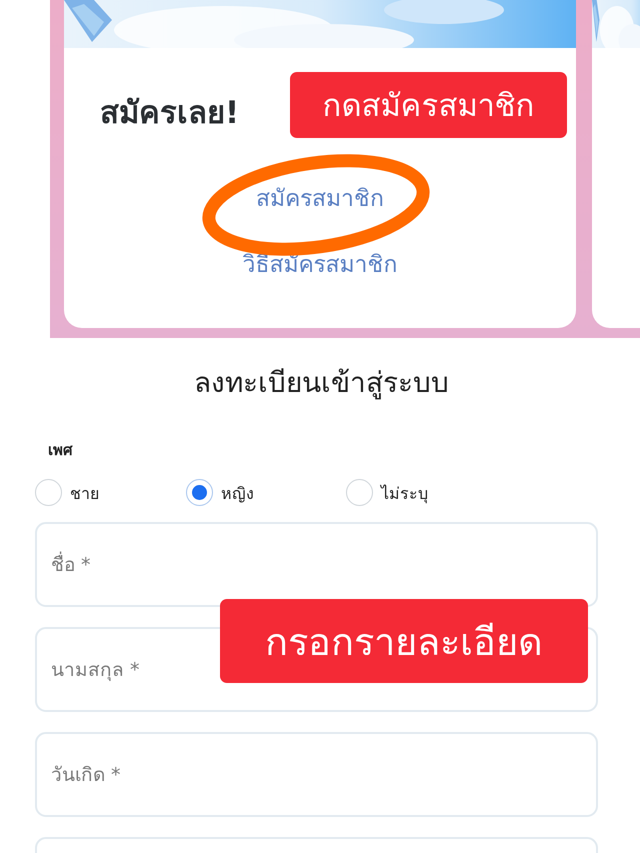 The height and width of the screenshot is (853, 640). Describe the element at coordinates (428, 105) in the screenshot. I see `annotation-label: กดสมัครสมาชิก` at that location.